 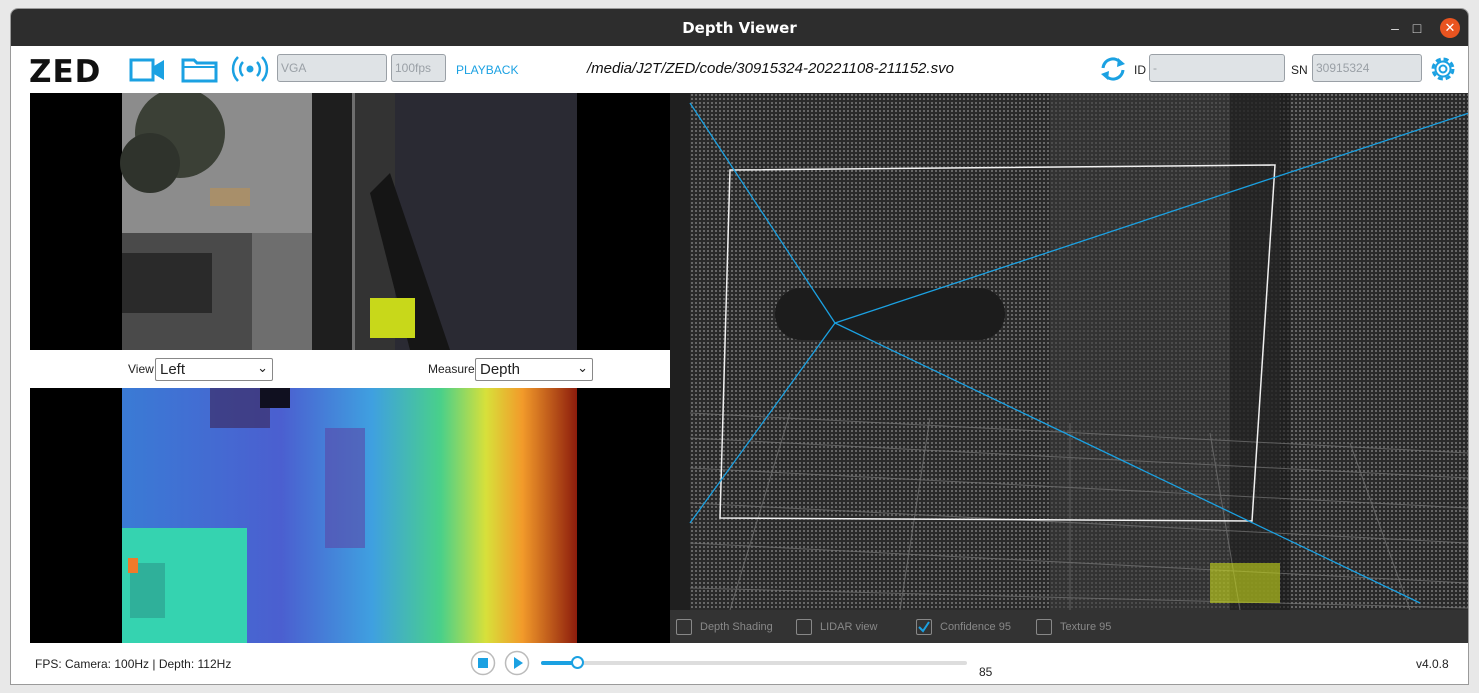 I want to click on checkbox-label: Depth Shading, so click(x=736, y=627).